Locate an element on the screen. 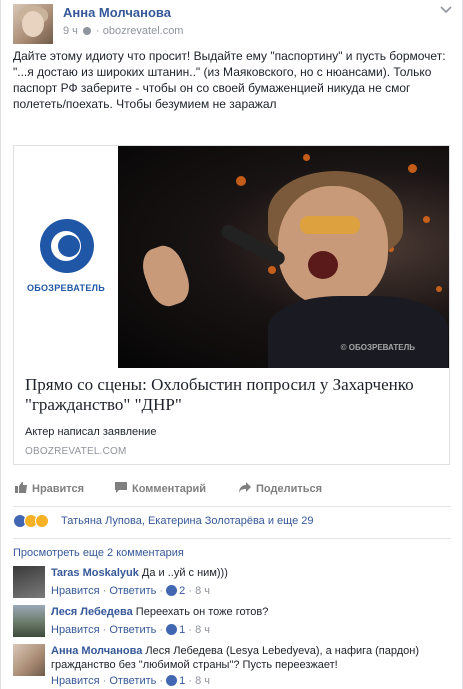 This screenshot has height=689, width=463. comment-icon is located at coordinates (121, 487).